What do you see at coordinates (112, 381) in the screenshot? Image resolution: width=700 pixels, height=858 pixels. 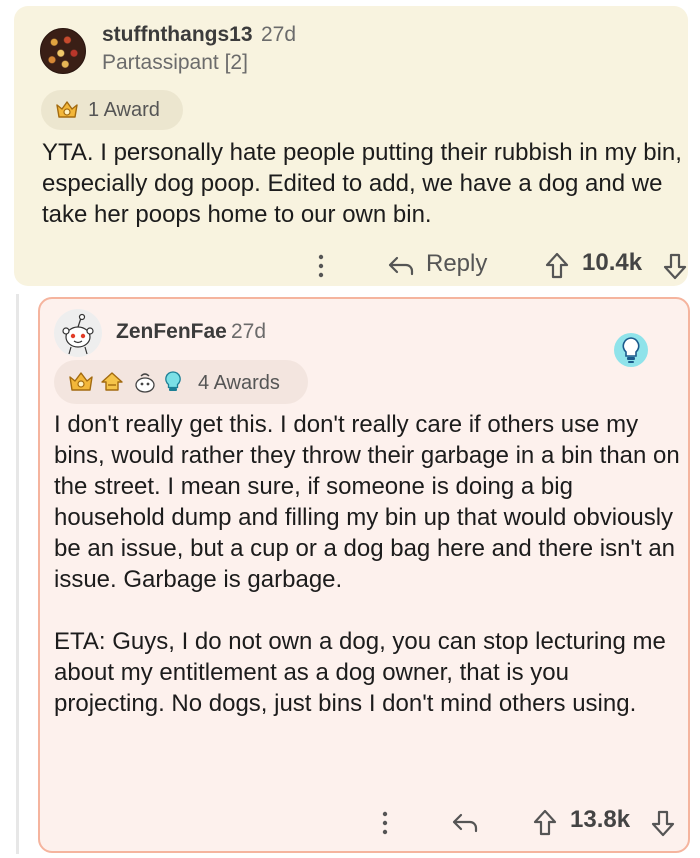 I see `award-wings-icon` at bounding box center [112, 381].